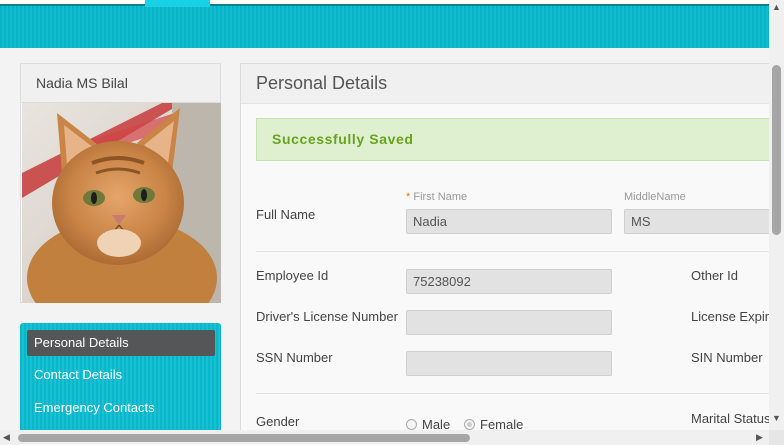  Describe the element at coordinates (509, 281) in the screenshot. I see `employee-id-input: 75238092` at that location.